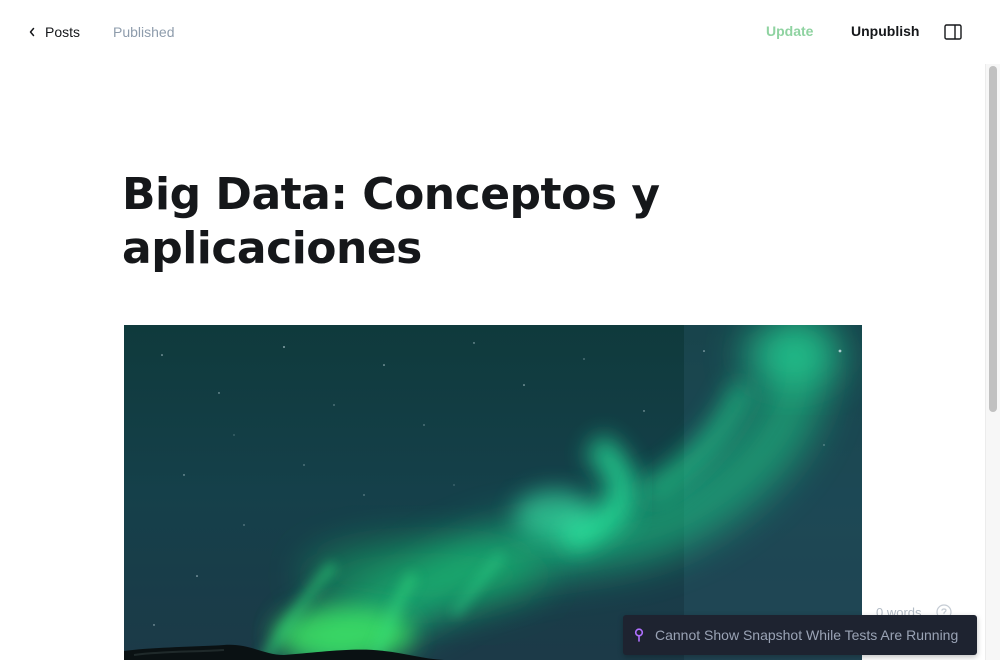 This screenshot has width=1000, height=660. What do you see at coordinates (144, 32) in the screenshot?
I see `post-status: Published` at bounding box center [144, 32].